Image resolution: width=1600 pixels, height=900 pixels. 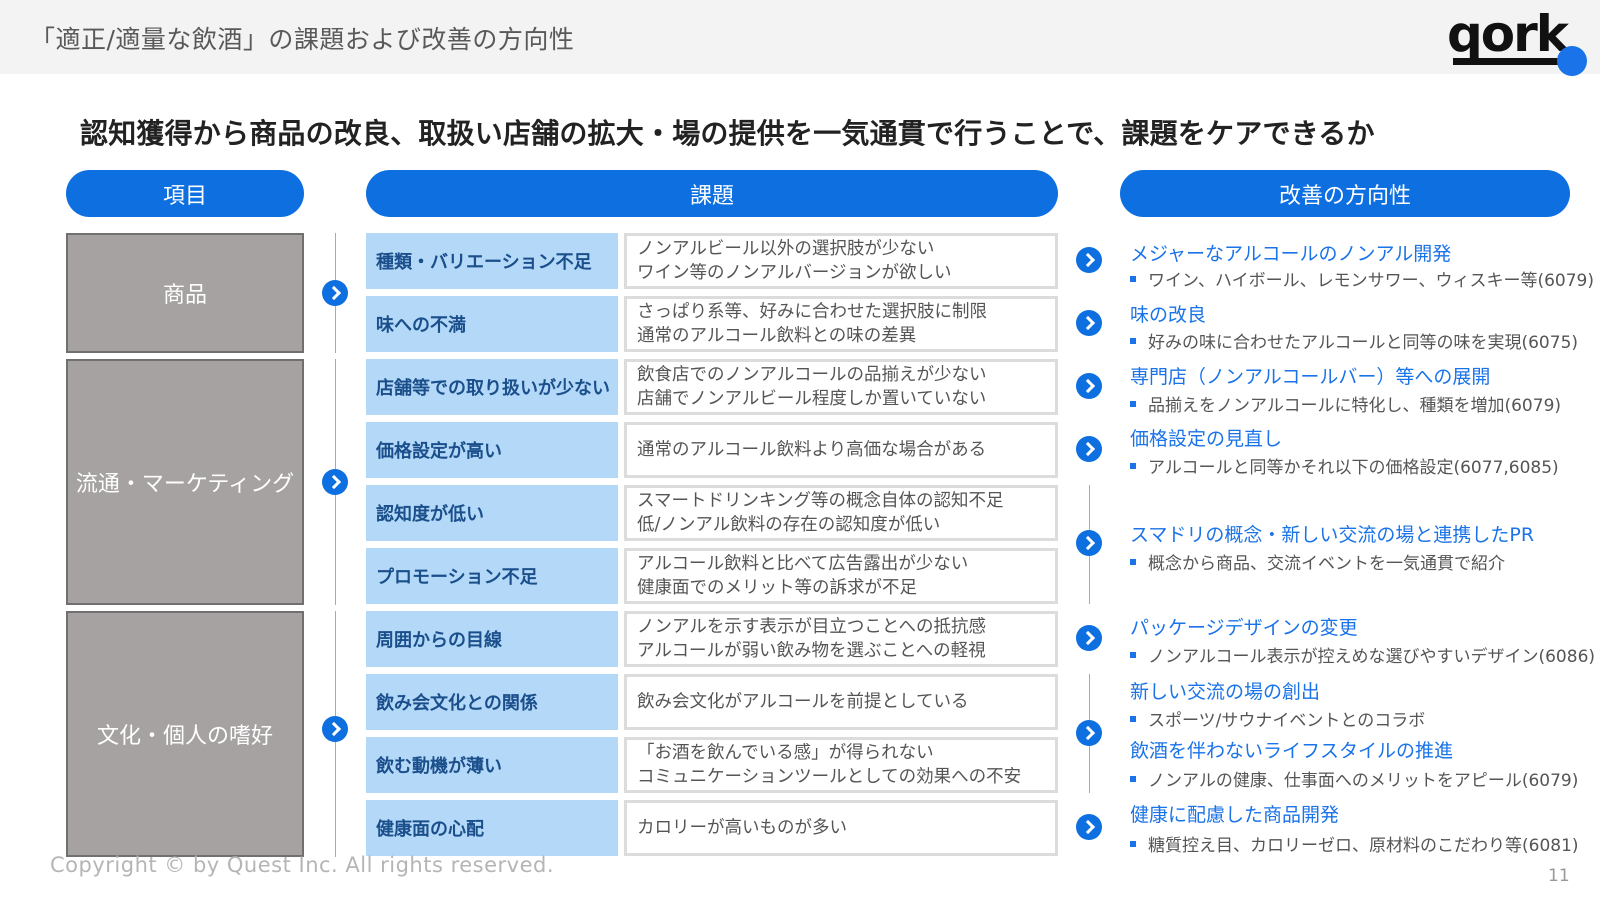 What do you see at coordinates (1372, 657) in the screenshot?
I see `direction-bullet-text: ノンアルコール表示が控えめな選びやすいデザイン(6086)` at bounding box center [1372, 657].